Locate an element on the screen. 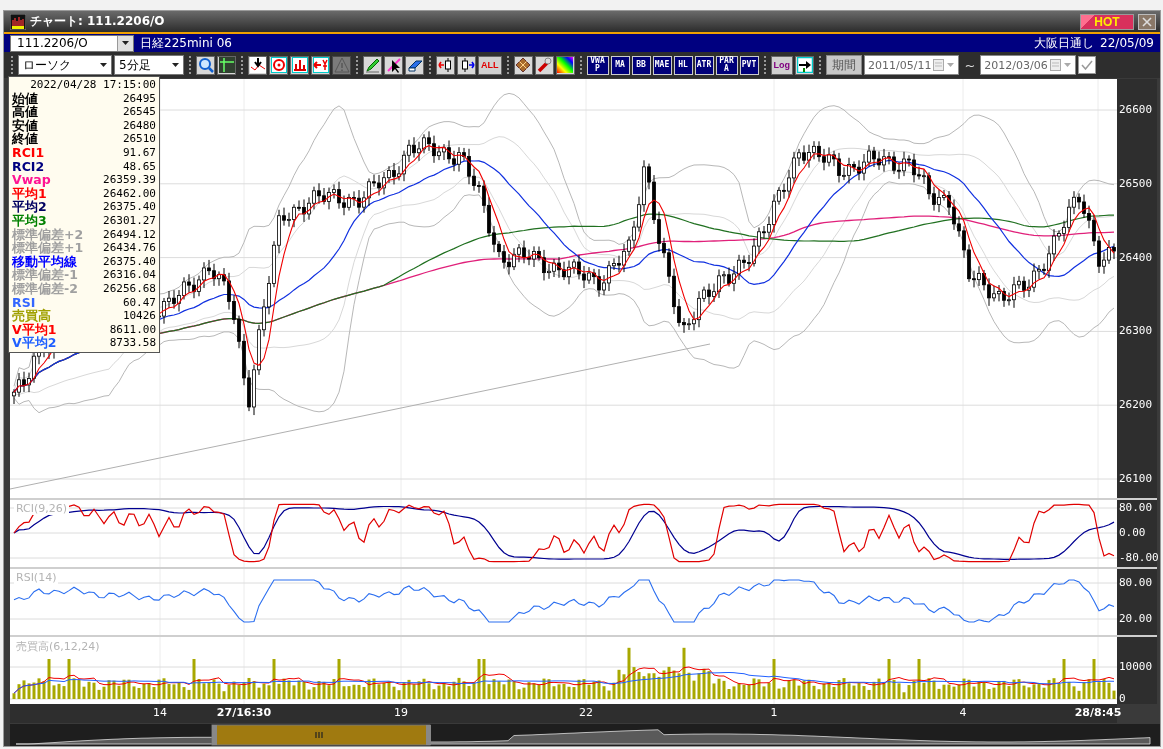 Image resolution: width=1163 pixels, height=749 pixels. data-label: 終値 is located at coordinates (25, 139).